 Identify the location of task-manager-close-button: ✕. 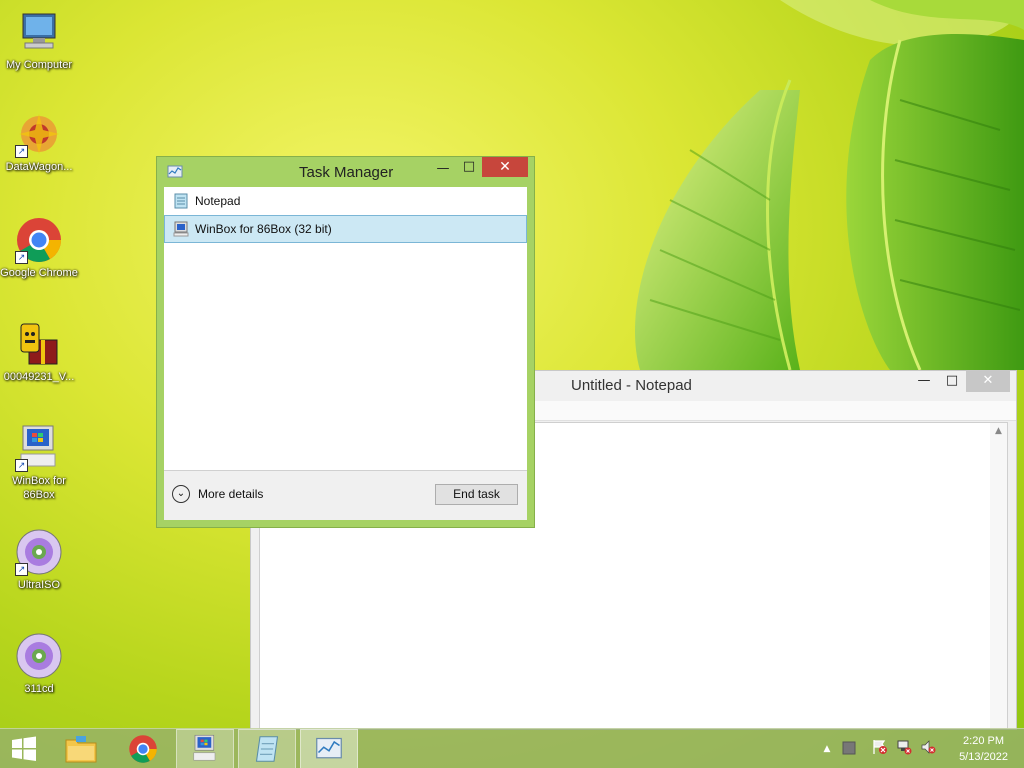
(505, 167).